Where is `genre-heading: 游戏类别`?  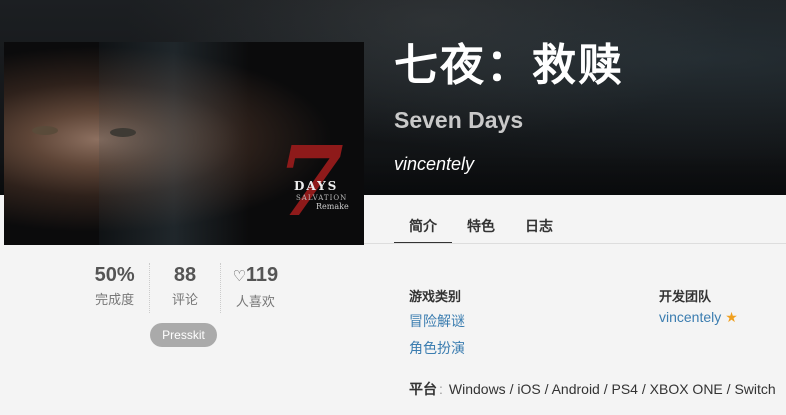 genre-heading: 游戏类别 is located at coordinates (435, 296).